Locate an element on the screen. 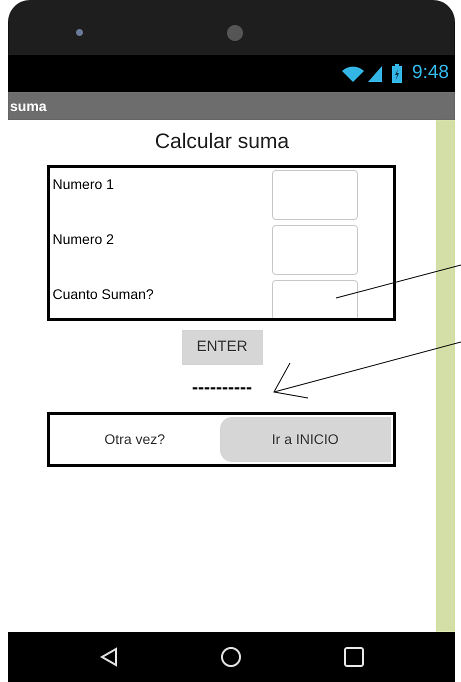 The width and height of the screenshot is (461, 682). field-label: Numero 2 is located at coordinates (83, 239).